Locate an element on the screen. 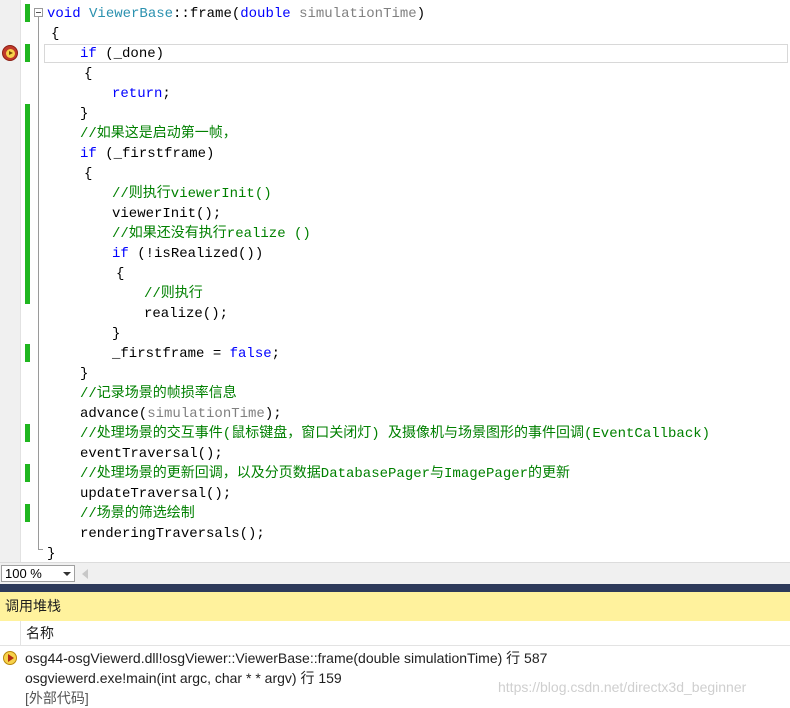  breakpoint-gutter is located at coordinates (10, 281).